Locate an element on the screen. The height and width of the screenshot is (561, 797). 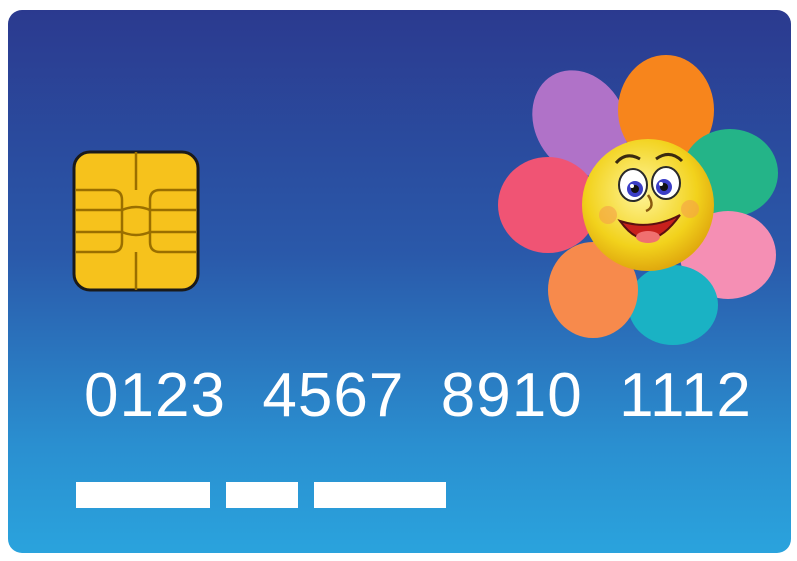
card-number-group-2: 4567 is located at coordinates (333, 395).